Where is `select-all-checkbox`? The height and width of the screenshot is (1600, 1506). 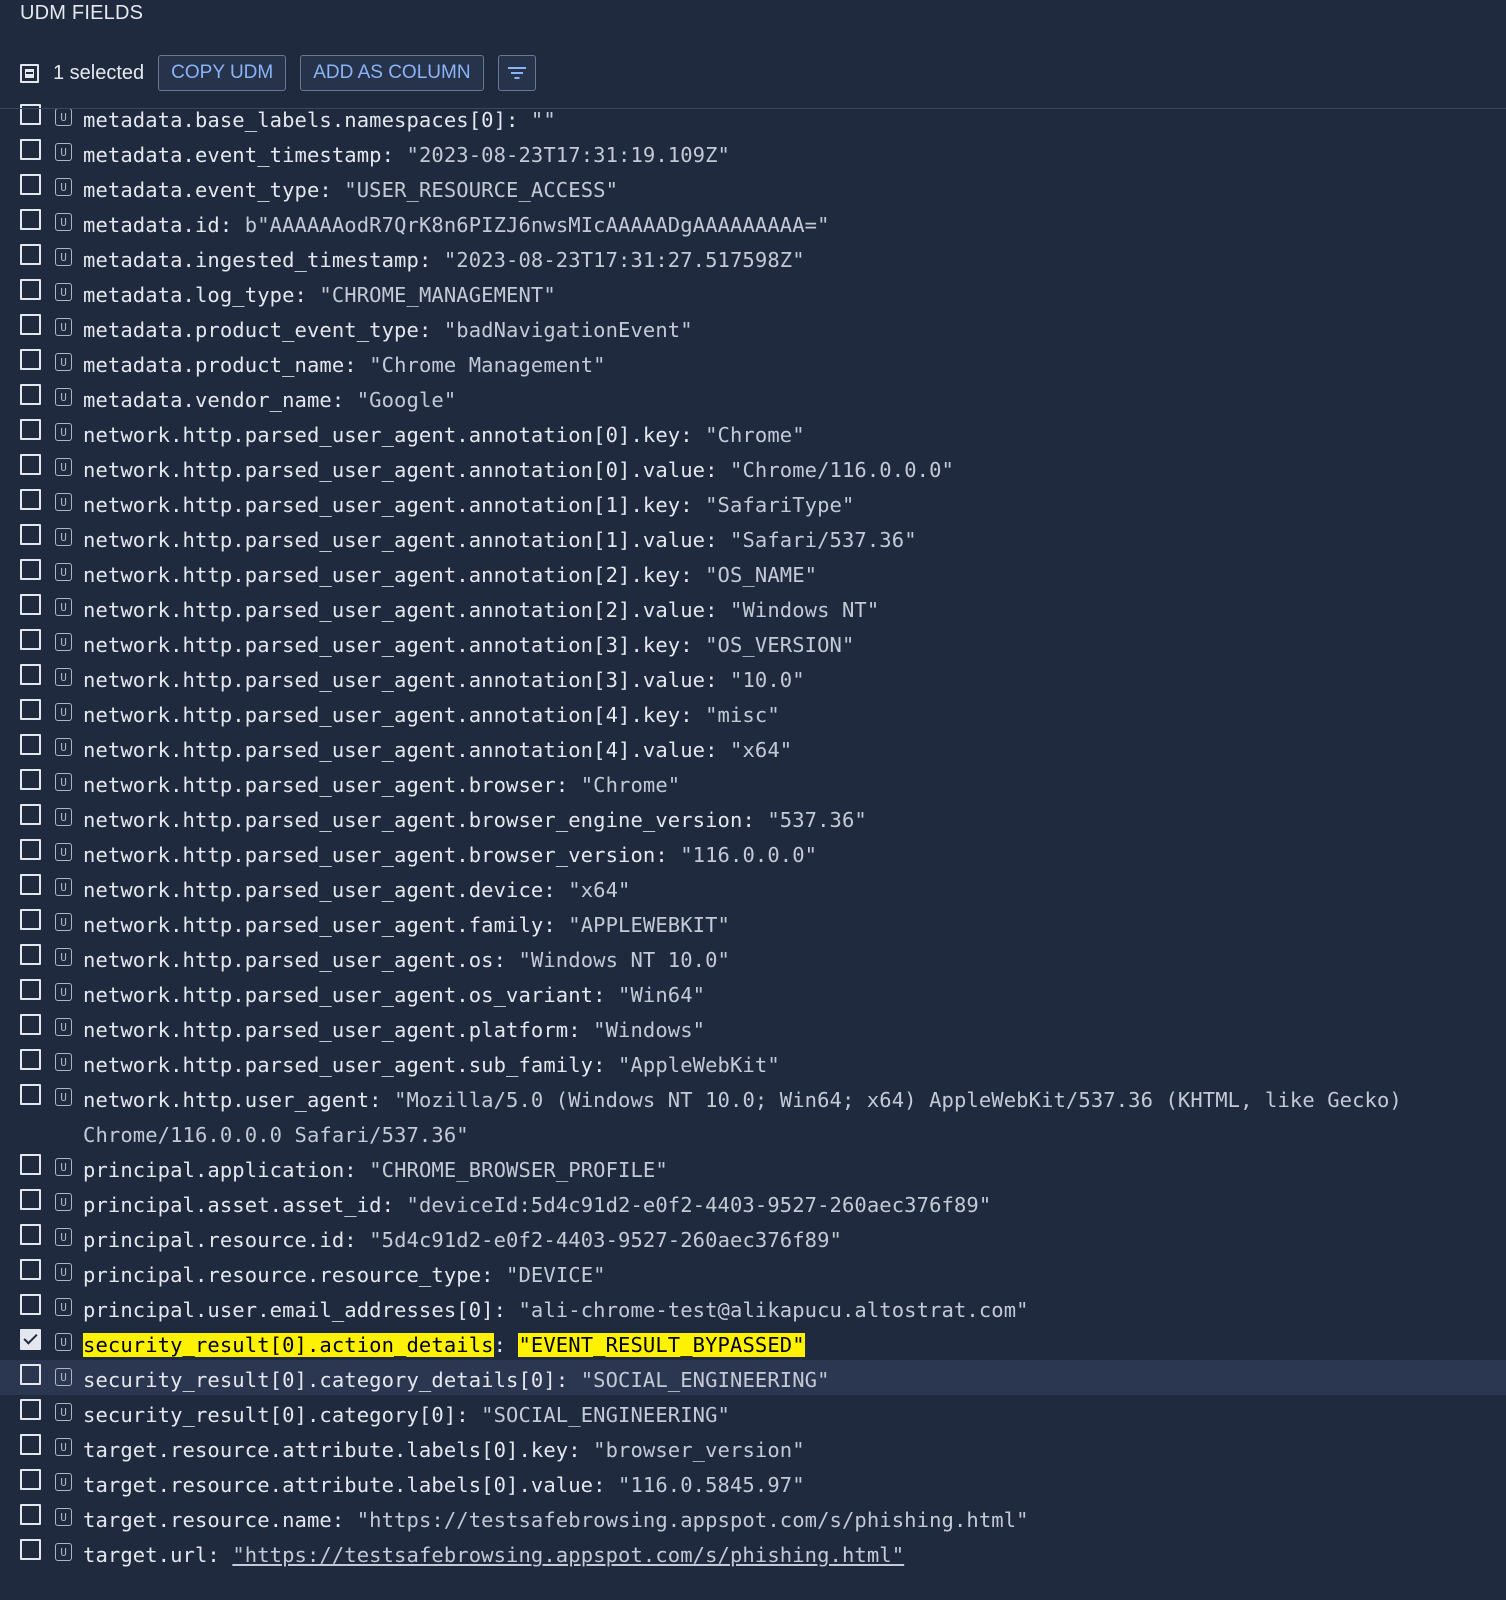 select-all-checkbox is located at coordinates (29, 73).